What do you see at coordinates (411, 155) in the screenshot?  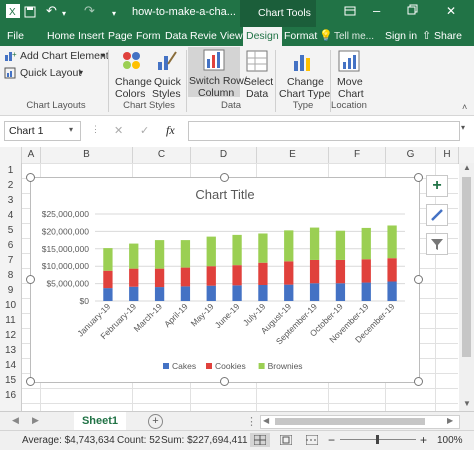 I see `column-header: G` at bounding box center [411, 155].